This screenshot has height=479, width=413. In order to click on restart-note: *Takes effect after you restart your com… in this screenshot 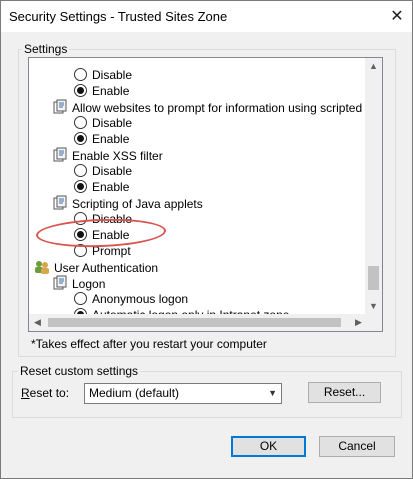, I will do `click(149, 344)`.